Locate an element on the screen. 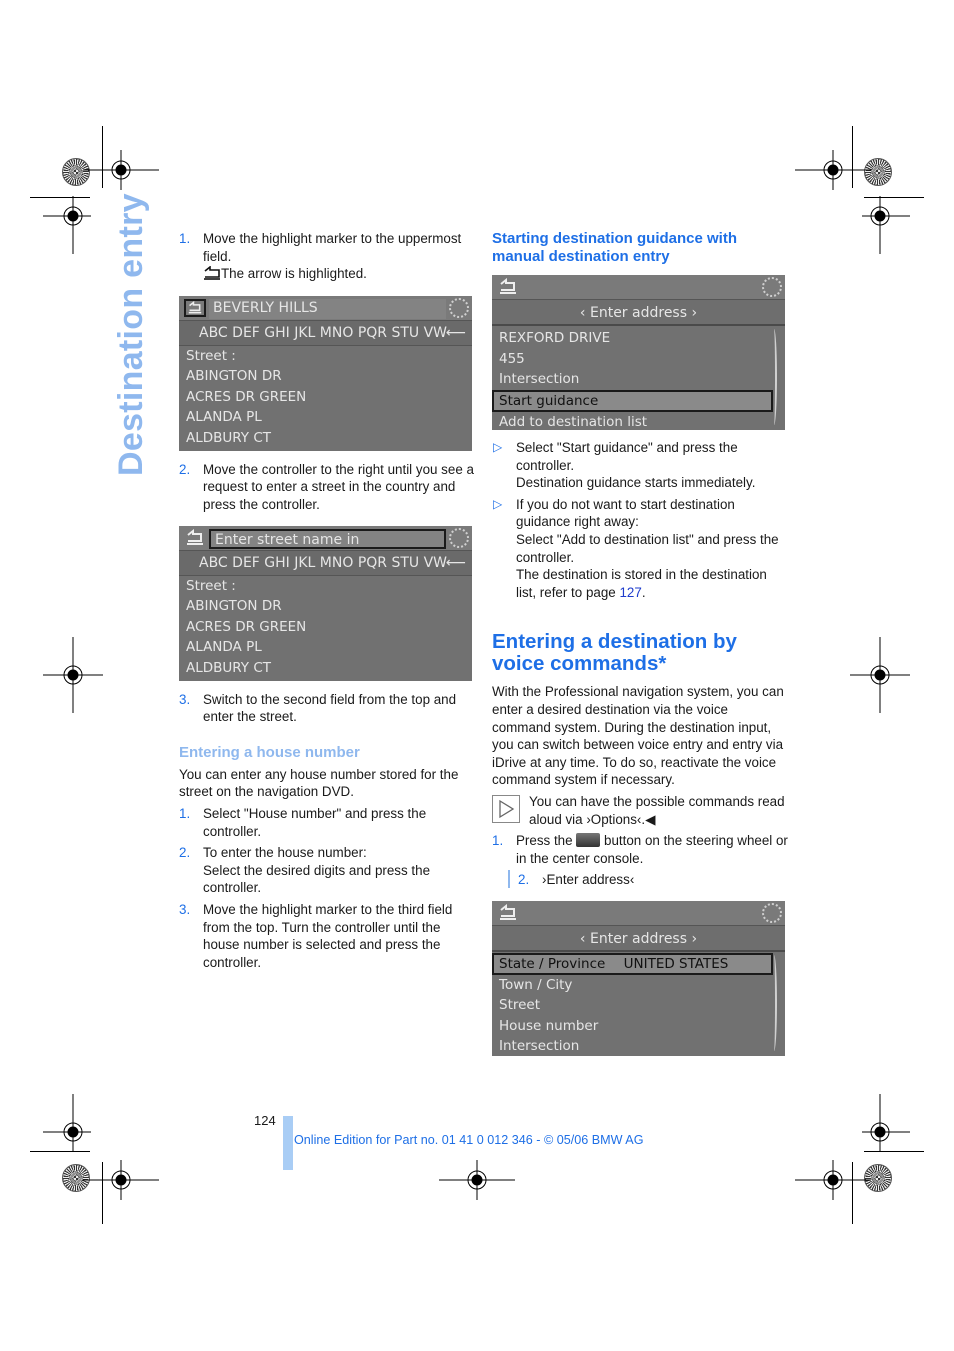 This screenshot has width=954, height=1351. city-field: BEVERLY HILLS is located at coordinates (327, 308).